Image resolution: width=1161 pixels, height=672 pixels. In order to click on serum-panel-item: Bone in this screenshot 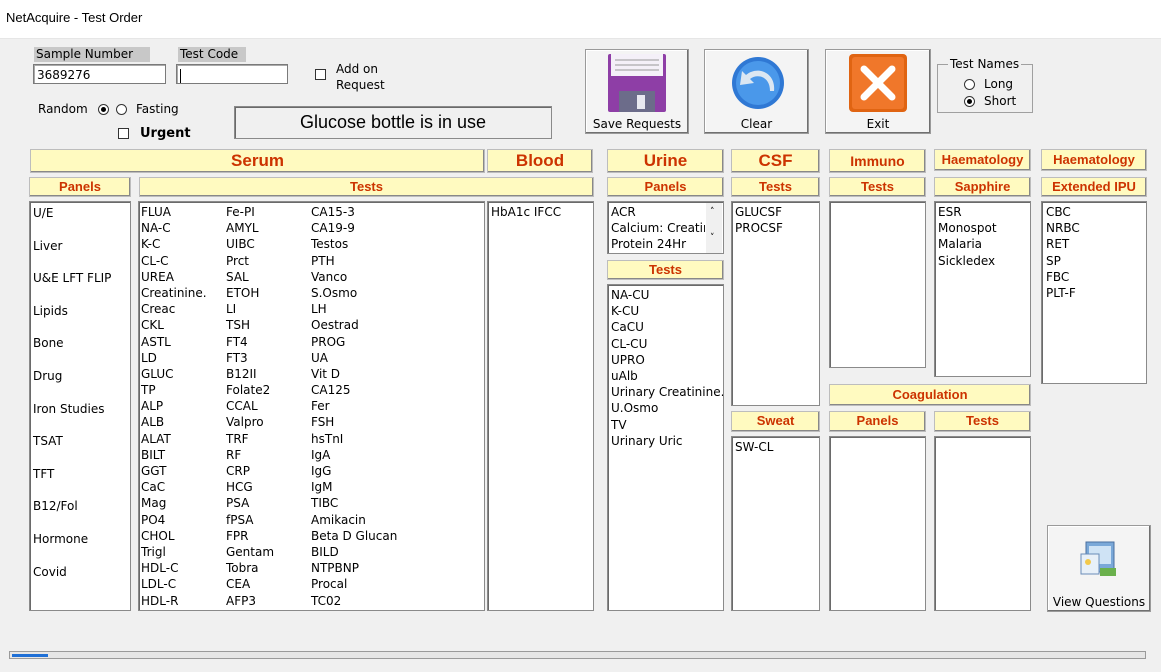, I will do `click(80, 348)`.